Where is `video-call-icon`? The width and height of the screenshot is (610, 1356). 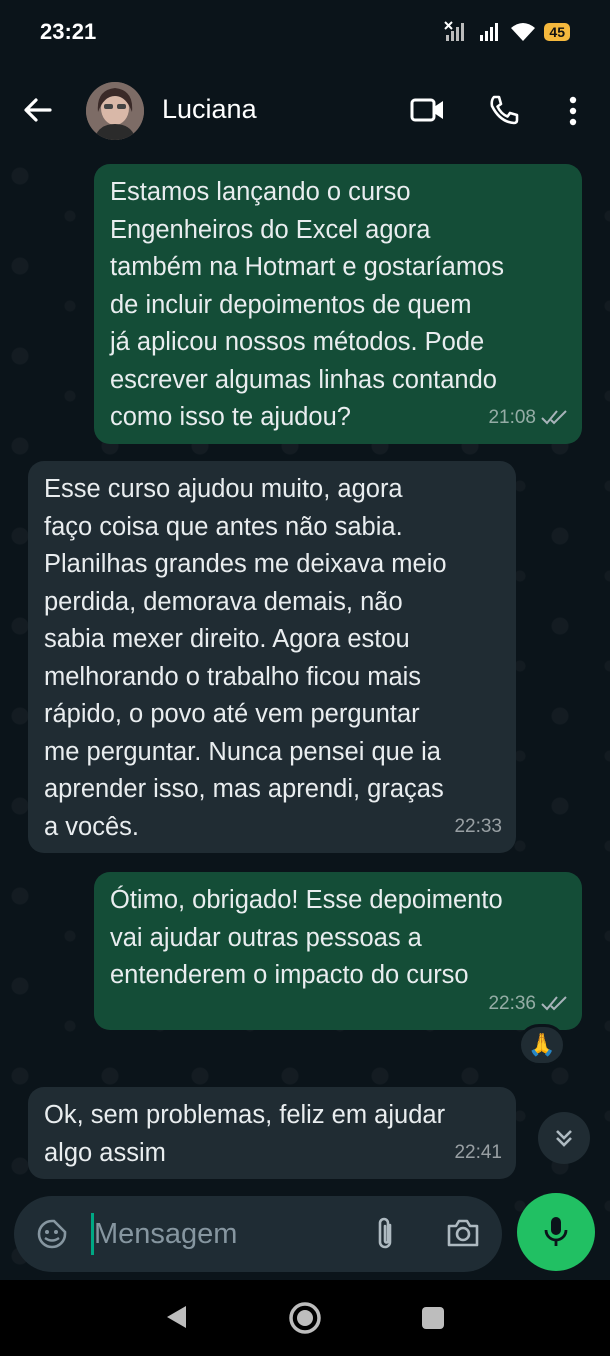
video-call-icon is located at coordinates (428, 110).